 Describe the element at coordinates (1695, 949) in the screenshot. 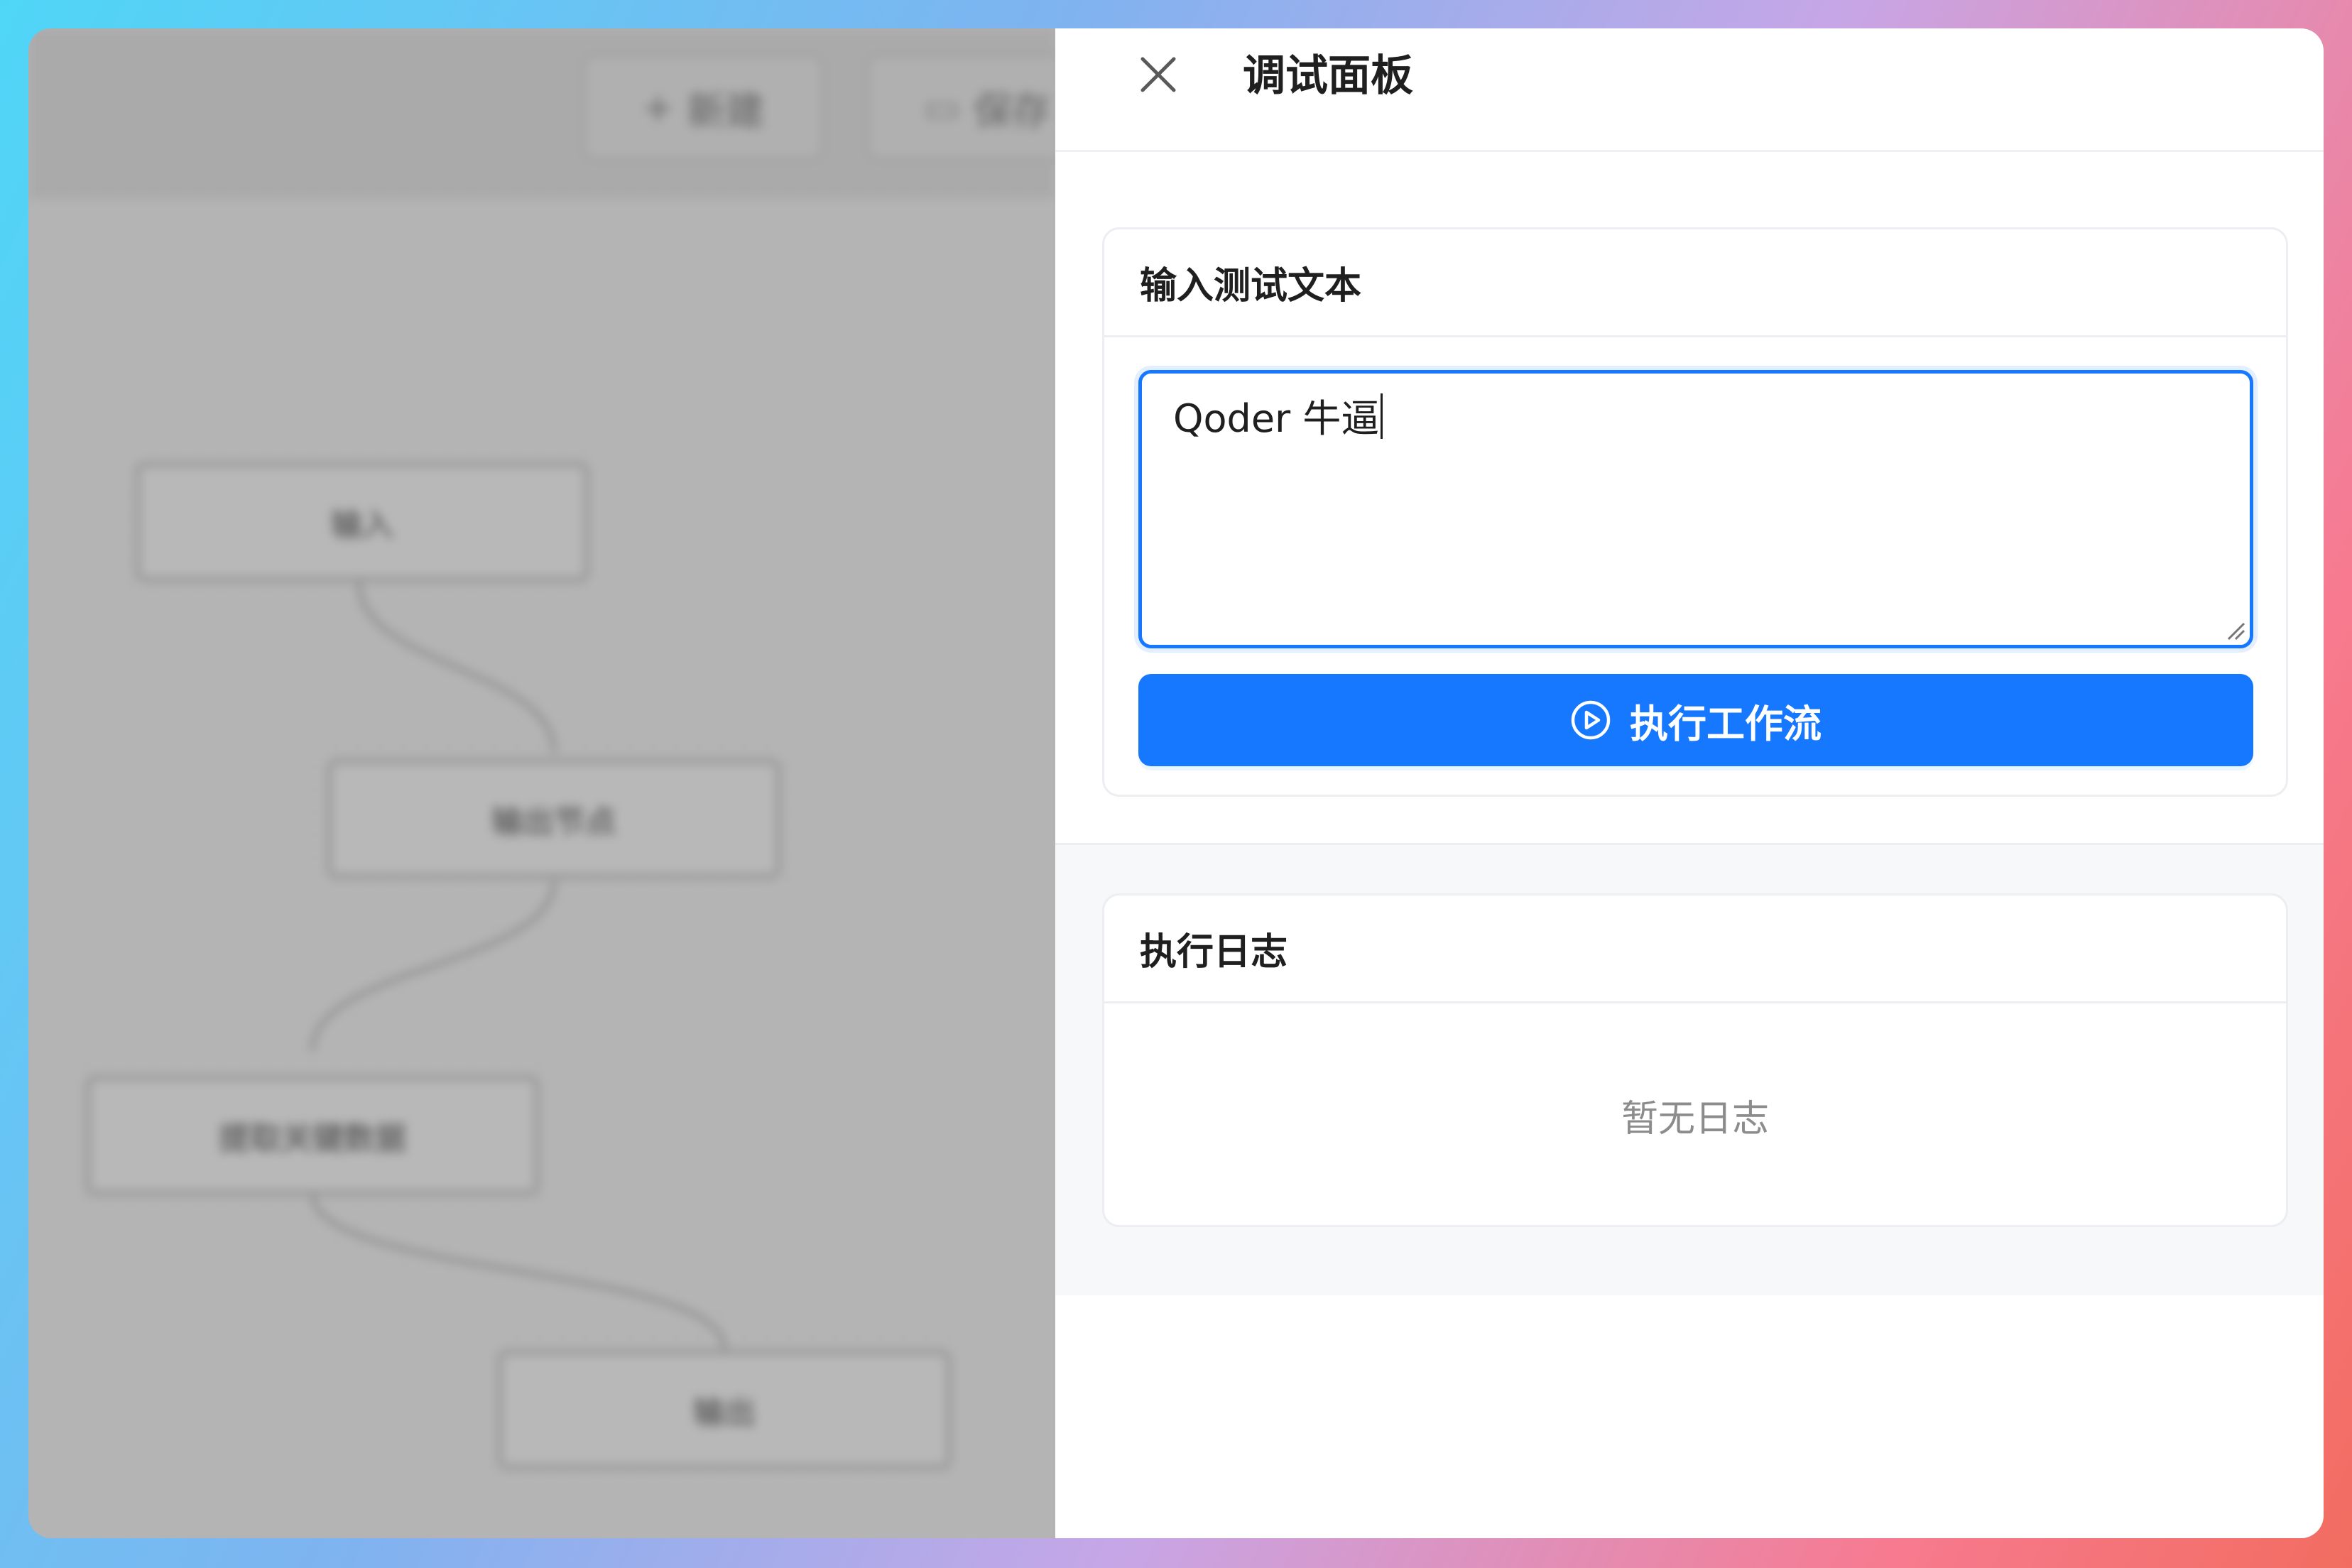

I see `log-card-title: 执行日志` at that location.